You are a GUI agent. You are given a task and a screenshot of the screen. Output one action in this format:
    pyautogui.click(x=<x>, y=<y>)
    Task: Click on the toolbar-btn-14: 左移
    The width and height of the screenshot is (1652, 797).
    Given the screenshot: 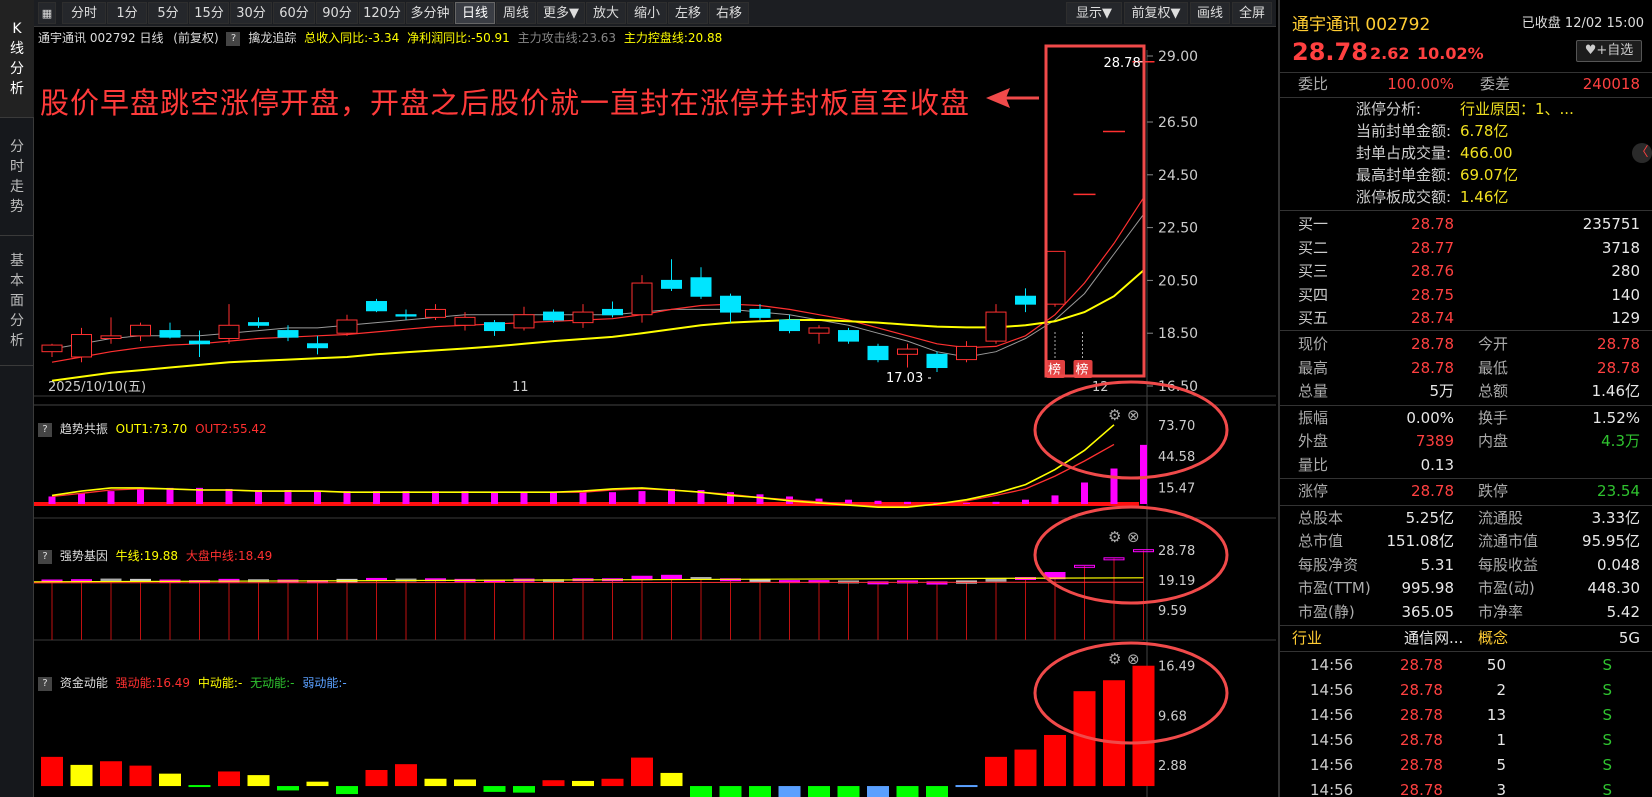 What is the action you would take?
    pyautogui.click(x=688, y=13)
    